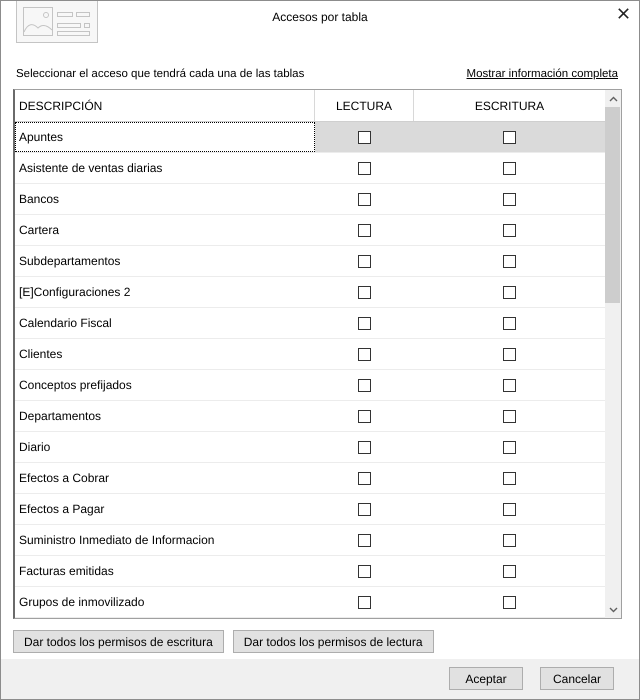 This screenshot has height=700, width=640. What do you see at coordinates (118, 641) in the screenshot?
I see `grant-button: Dar todos los permisos de escritura` at bounding box center [118, 641].